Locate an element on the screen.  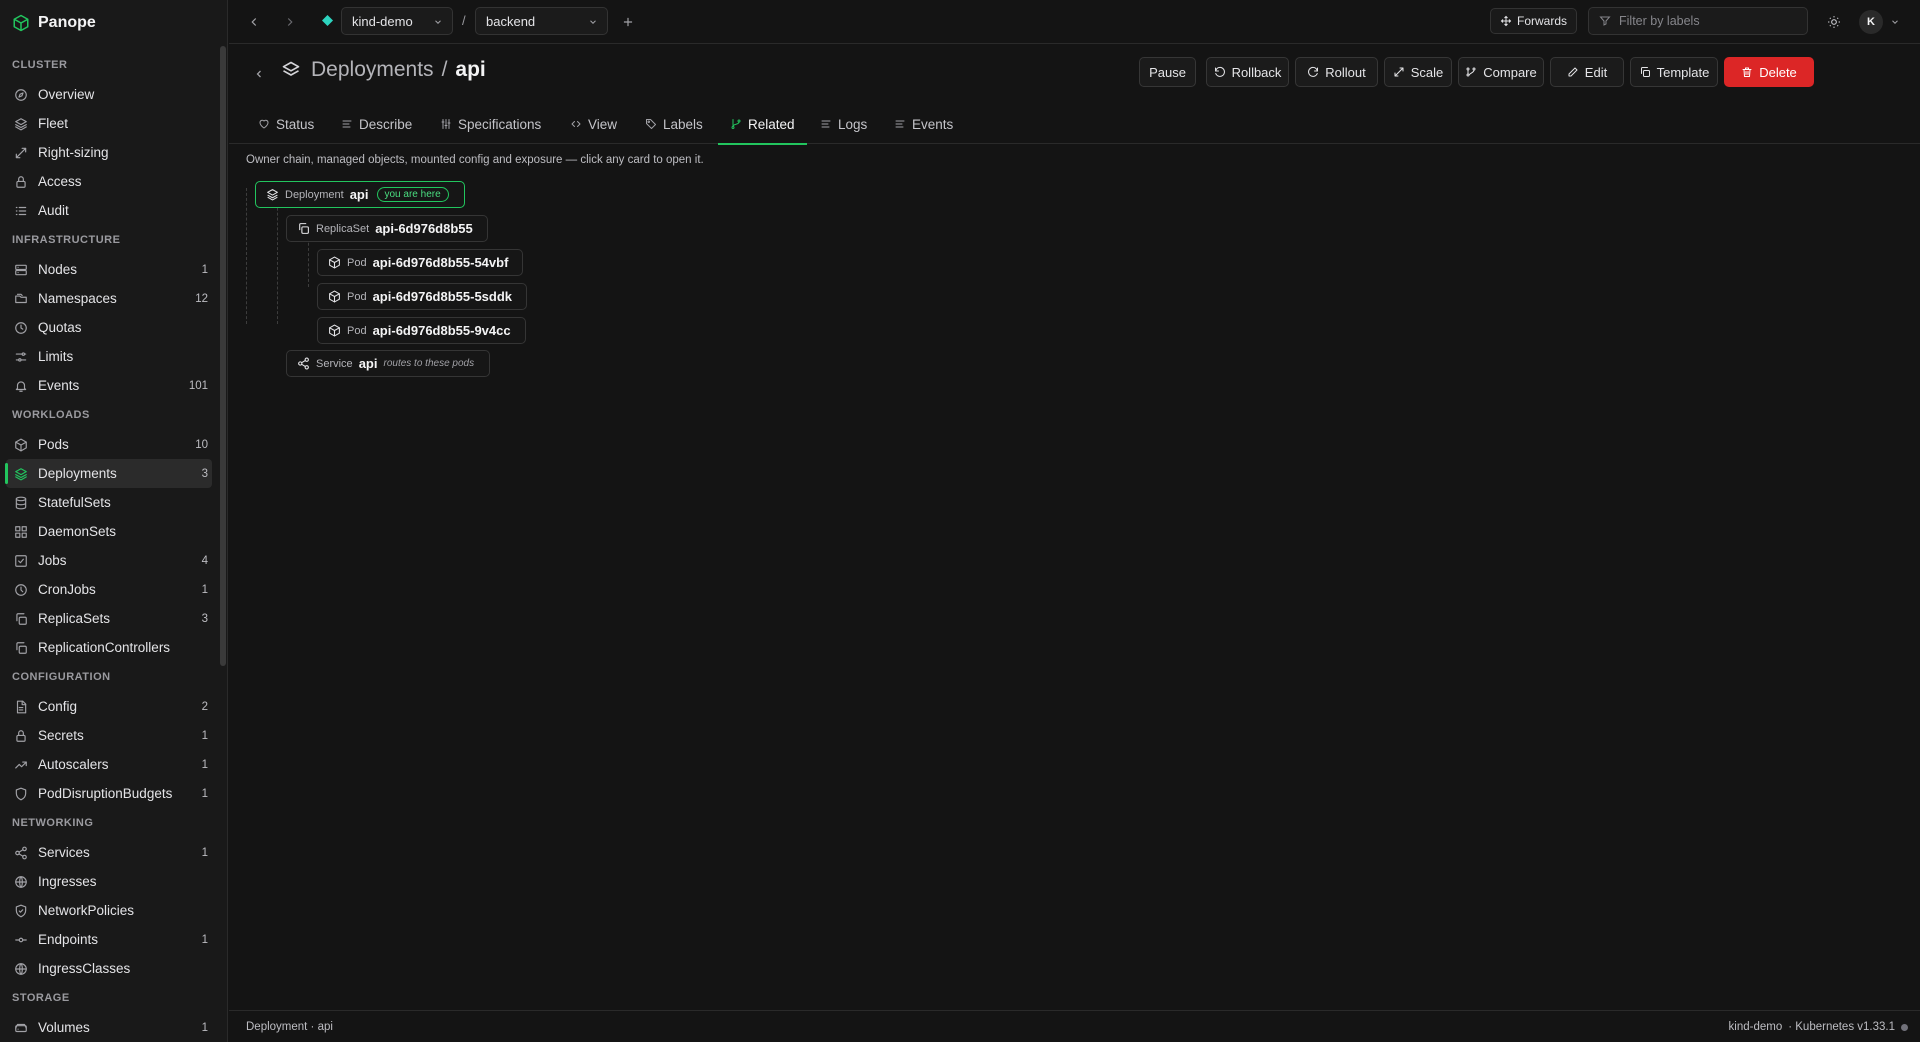
sidebar-item-label: Jobs is located at coordinates (52, 560).